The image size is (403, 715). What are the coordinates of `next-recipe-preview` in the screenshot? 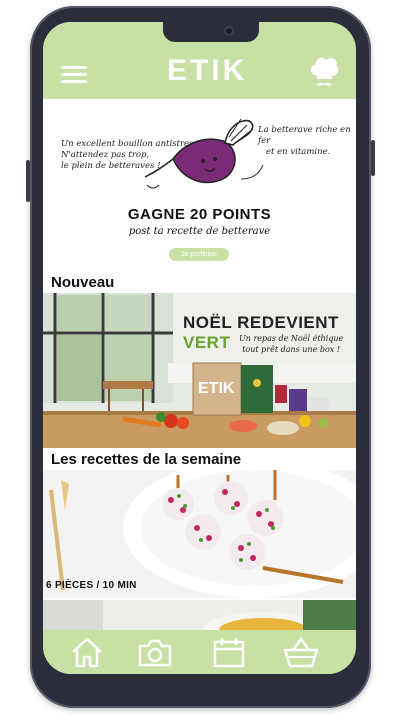 It's located at (199, 615).